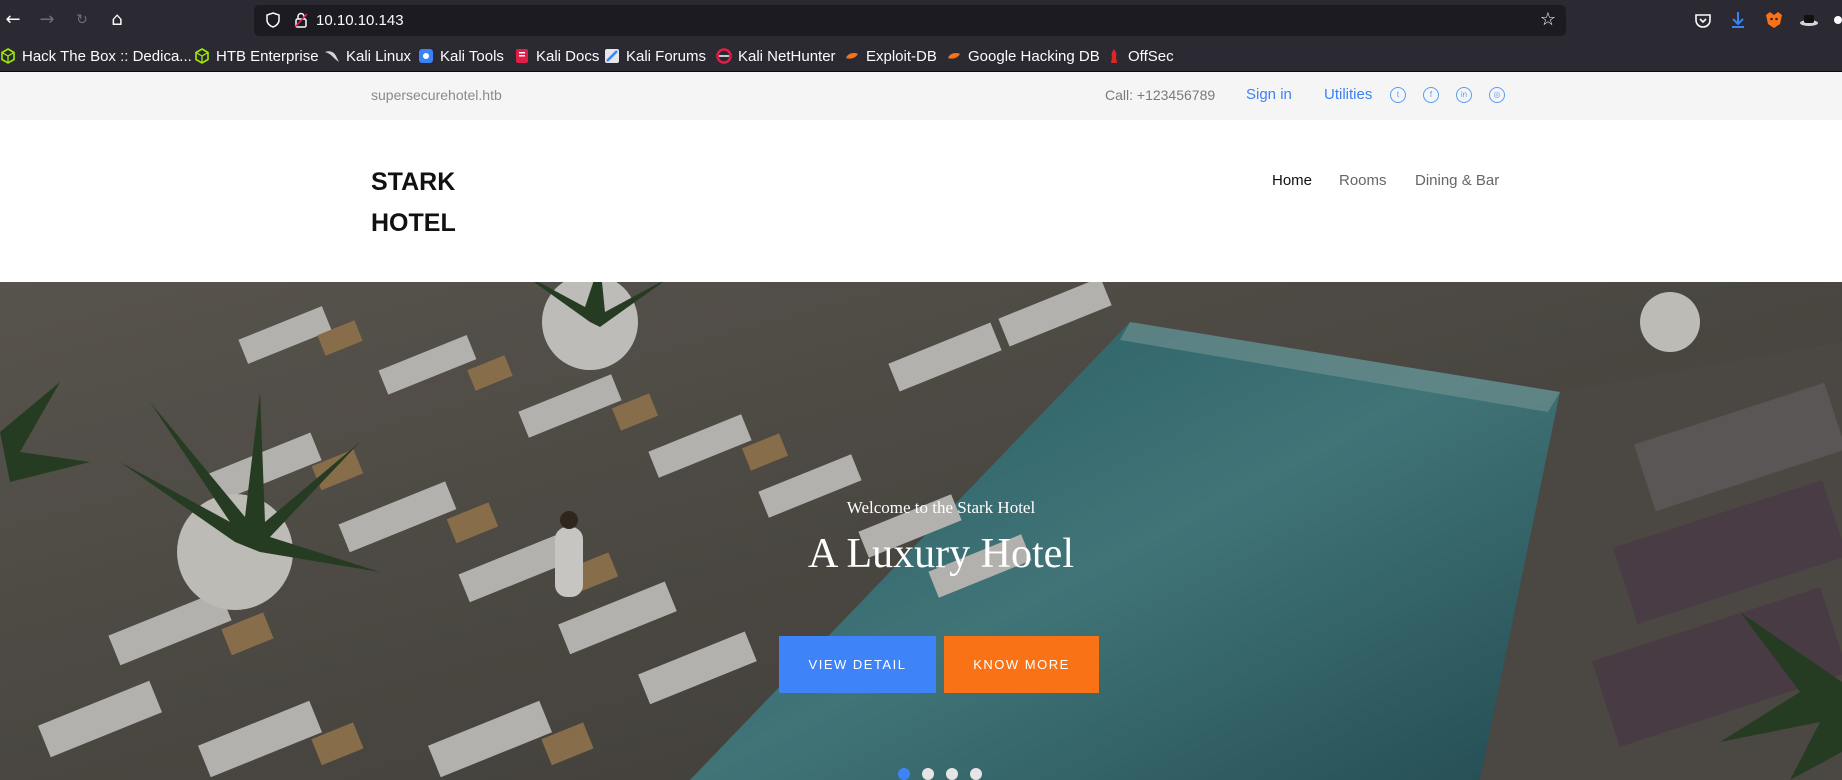  What do you see at coordinates (1431, 95) in the screenshot?
I see `facebook-icon: f` at bounding box center [1431, 95].